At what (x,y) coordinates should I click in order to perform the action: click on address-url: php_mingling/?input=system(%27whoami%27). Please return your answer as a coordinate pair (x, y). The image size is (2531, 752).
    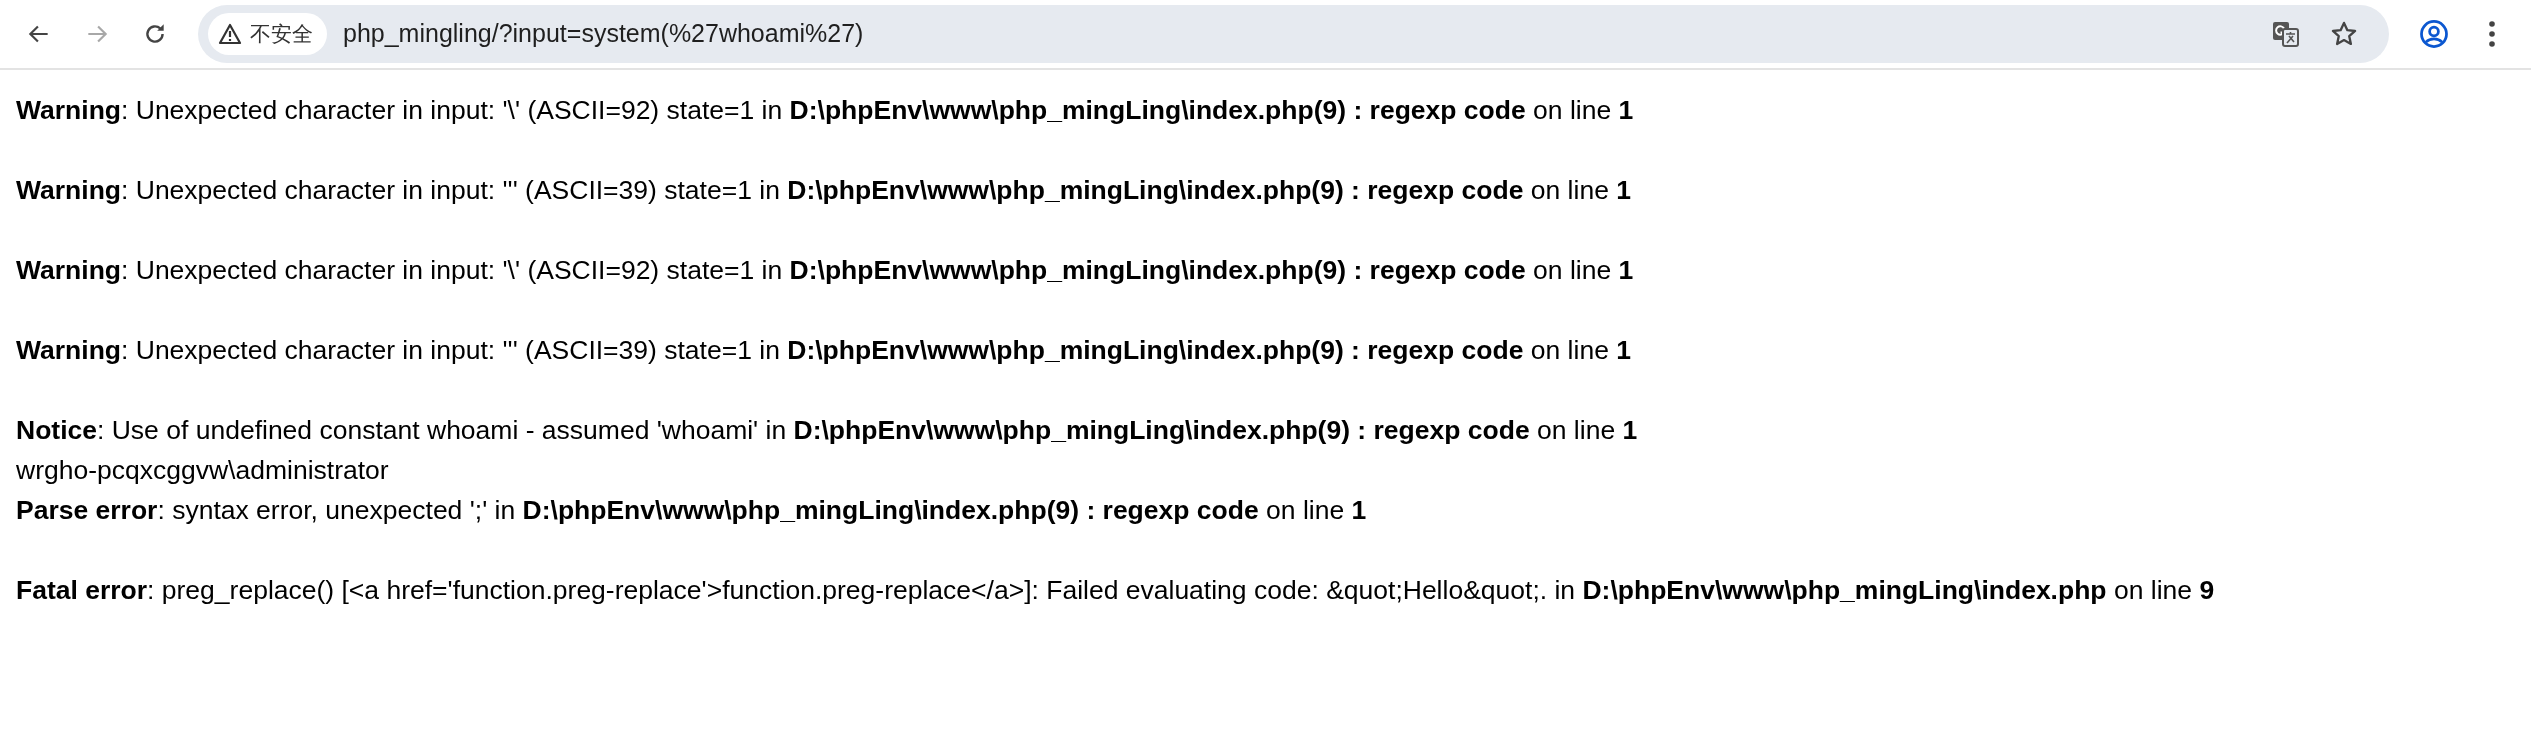
    Looking at the image, I should click on (1302, 34).